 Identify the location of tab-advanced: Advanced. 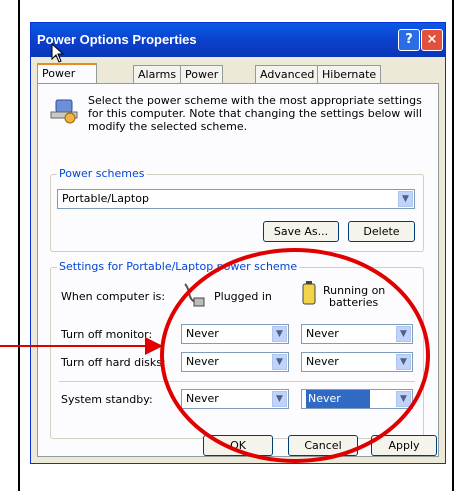
(287, 74).